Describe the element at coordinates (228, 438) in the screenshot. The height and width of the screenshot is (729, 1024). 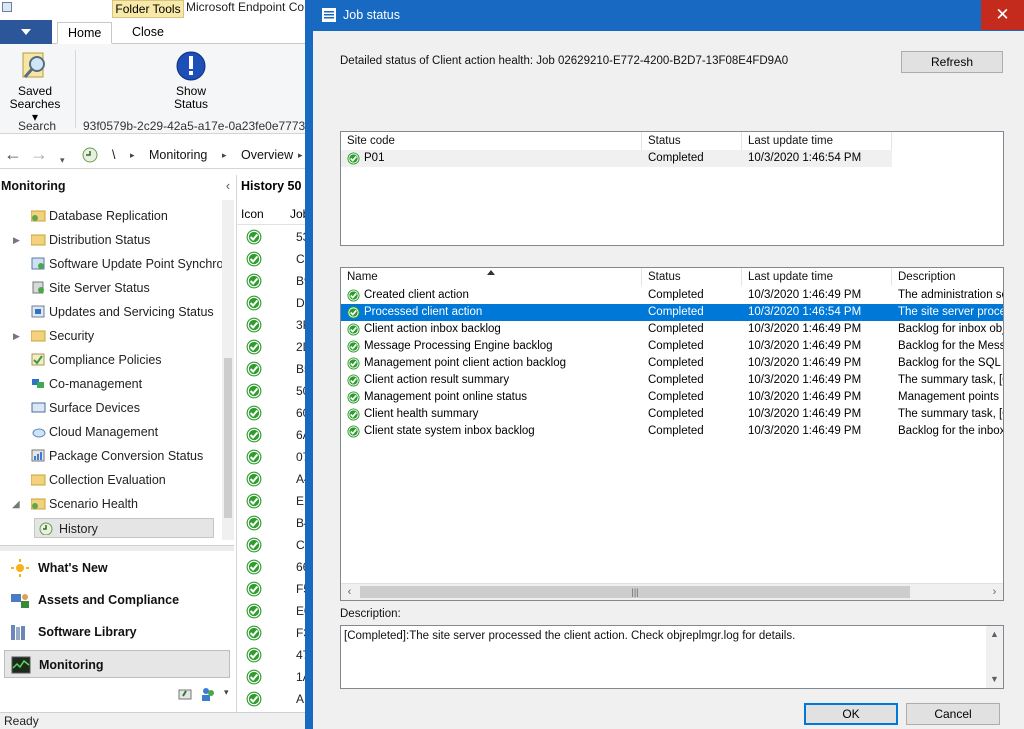
I see `nav-scrollbar-thumb` at that location.